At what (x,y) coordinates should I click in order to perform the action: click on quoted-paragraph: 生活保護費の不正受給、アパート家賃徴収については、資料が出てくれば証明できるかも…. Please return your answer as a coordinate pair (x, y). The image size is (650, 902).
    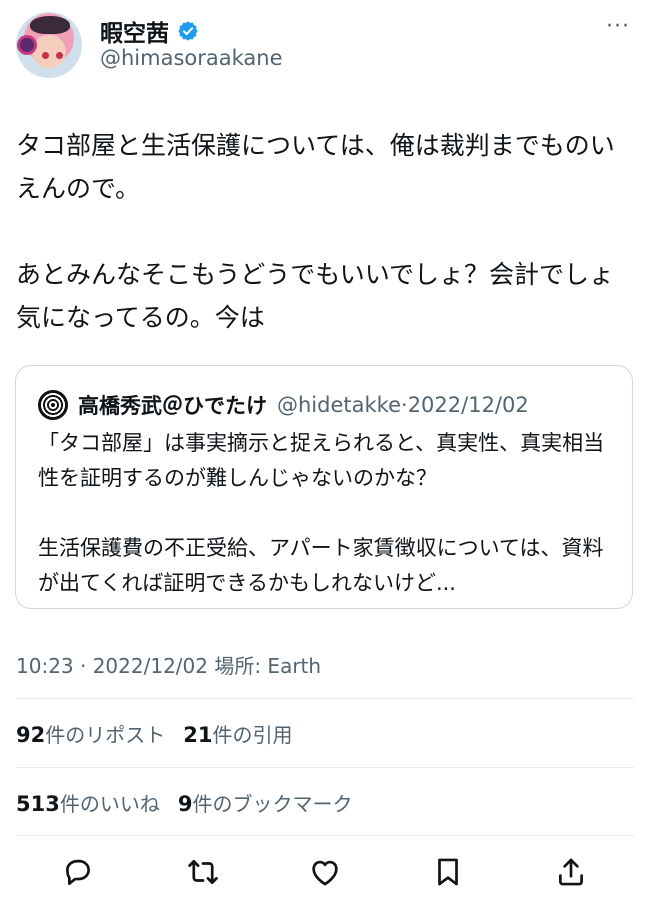
    Looking at the image, I should click on (321, 565).